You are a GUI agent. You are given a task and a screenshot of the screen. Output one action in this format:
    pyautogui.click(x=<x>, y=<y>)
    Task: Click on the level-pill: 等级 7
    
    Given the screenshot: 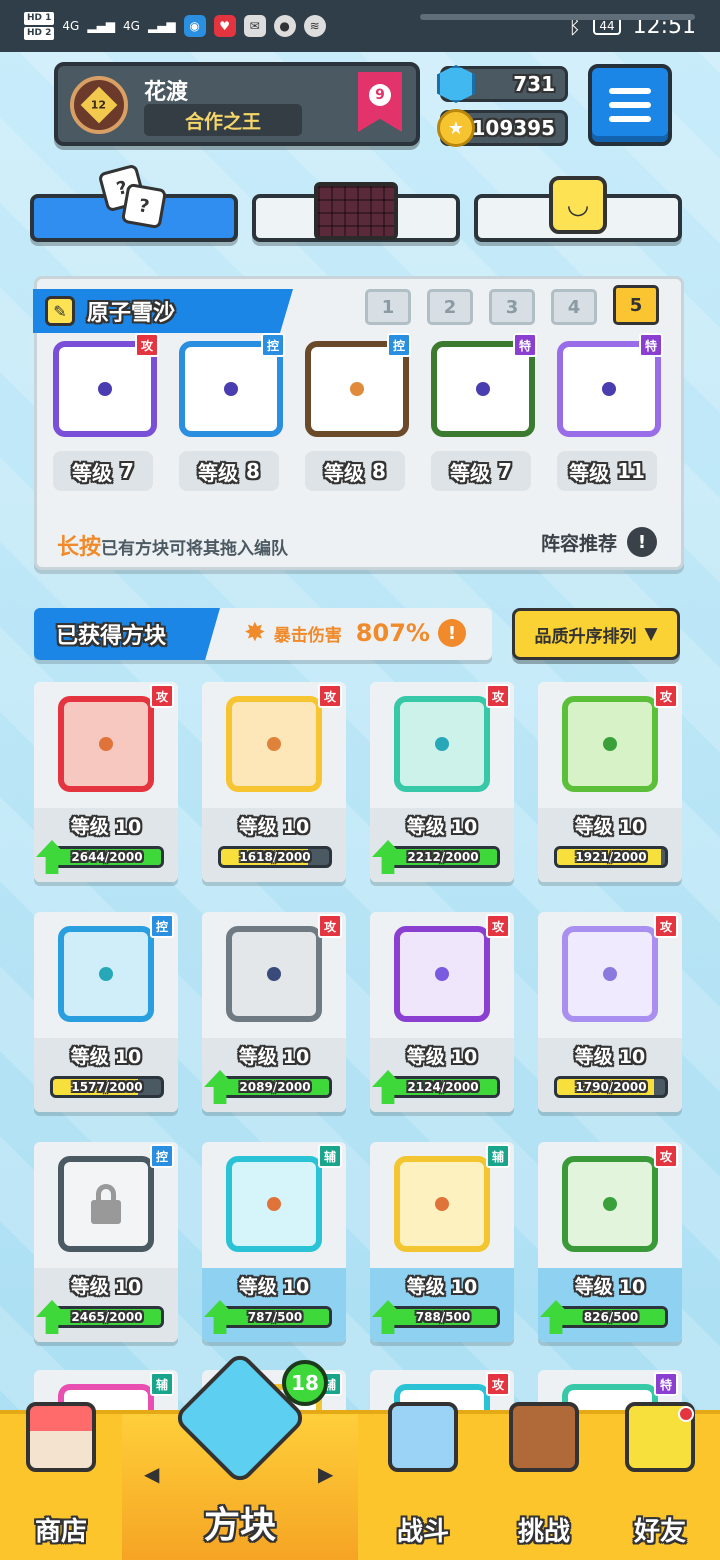 What is the action you would take?
    pyautogui.click(x=103, y=471)
    